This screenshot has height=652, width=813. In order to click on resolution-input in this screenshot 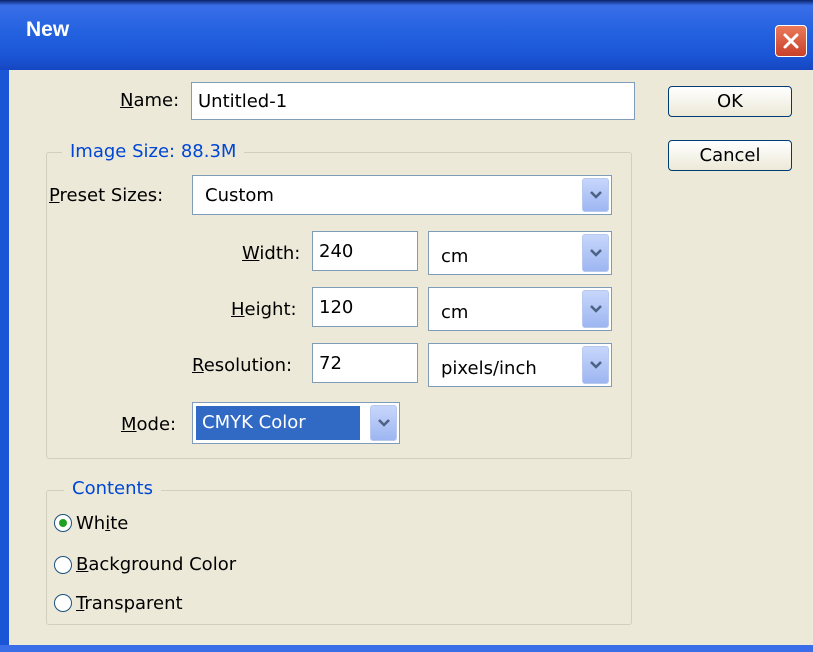, I will do `click(365, 363)`.